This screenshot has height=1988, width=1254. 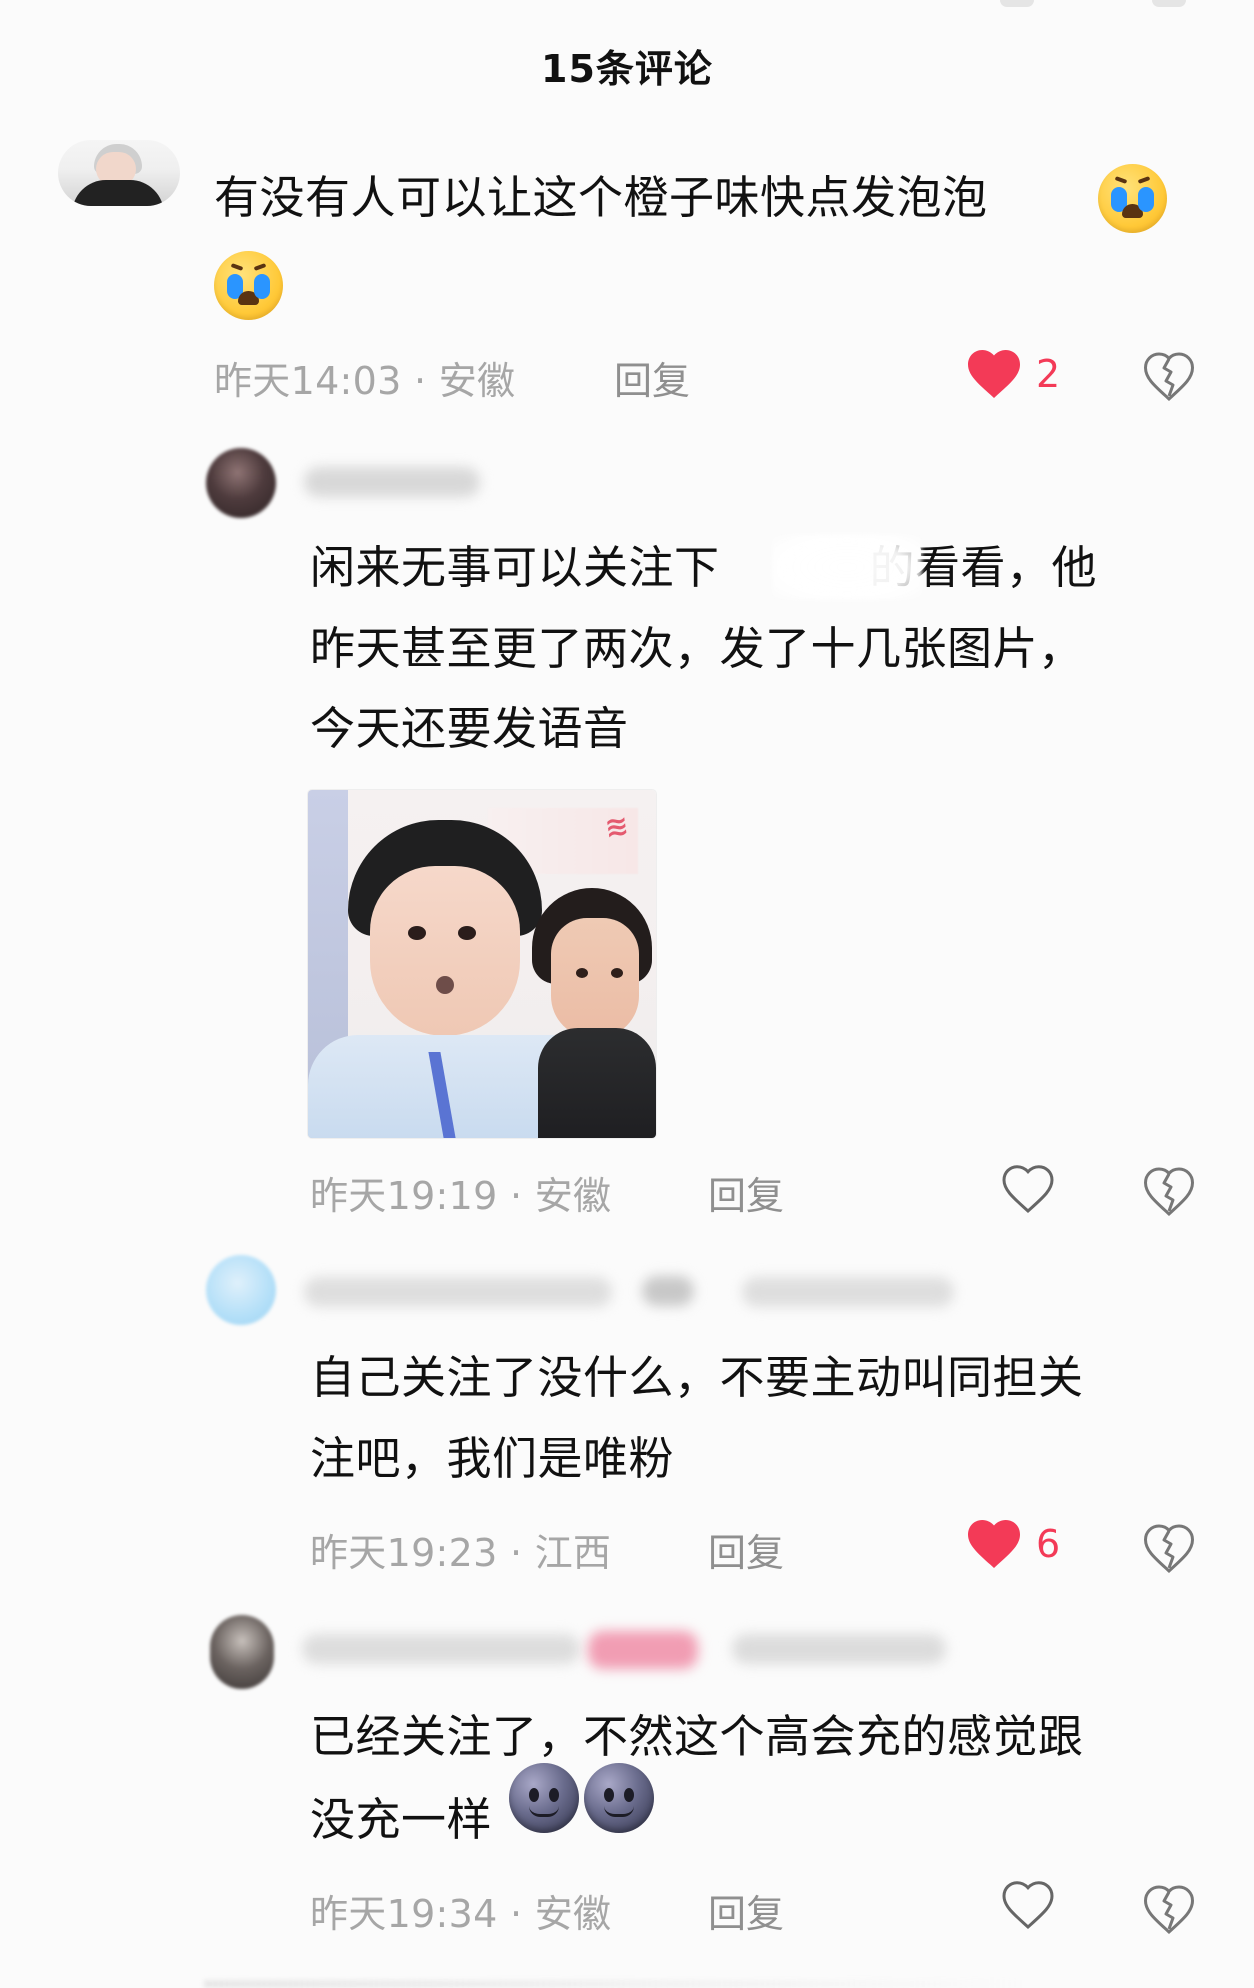 What do you see at coordinates (469, 728) in the screenshot?
I see `reply-1-line-3: 今天还要发语音` at bounding box center [469, 728].